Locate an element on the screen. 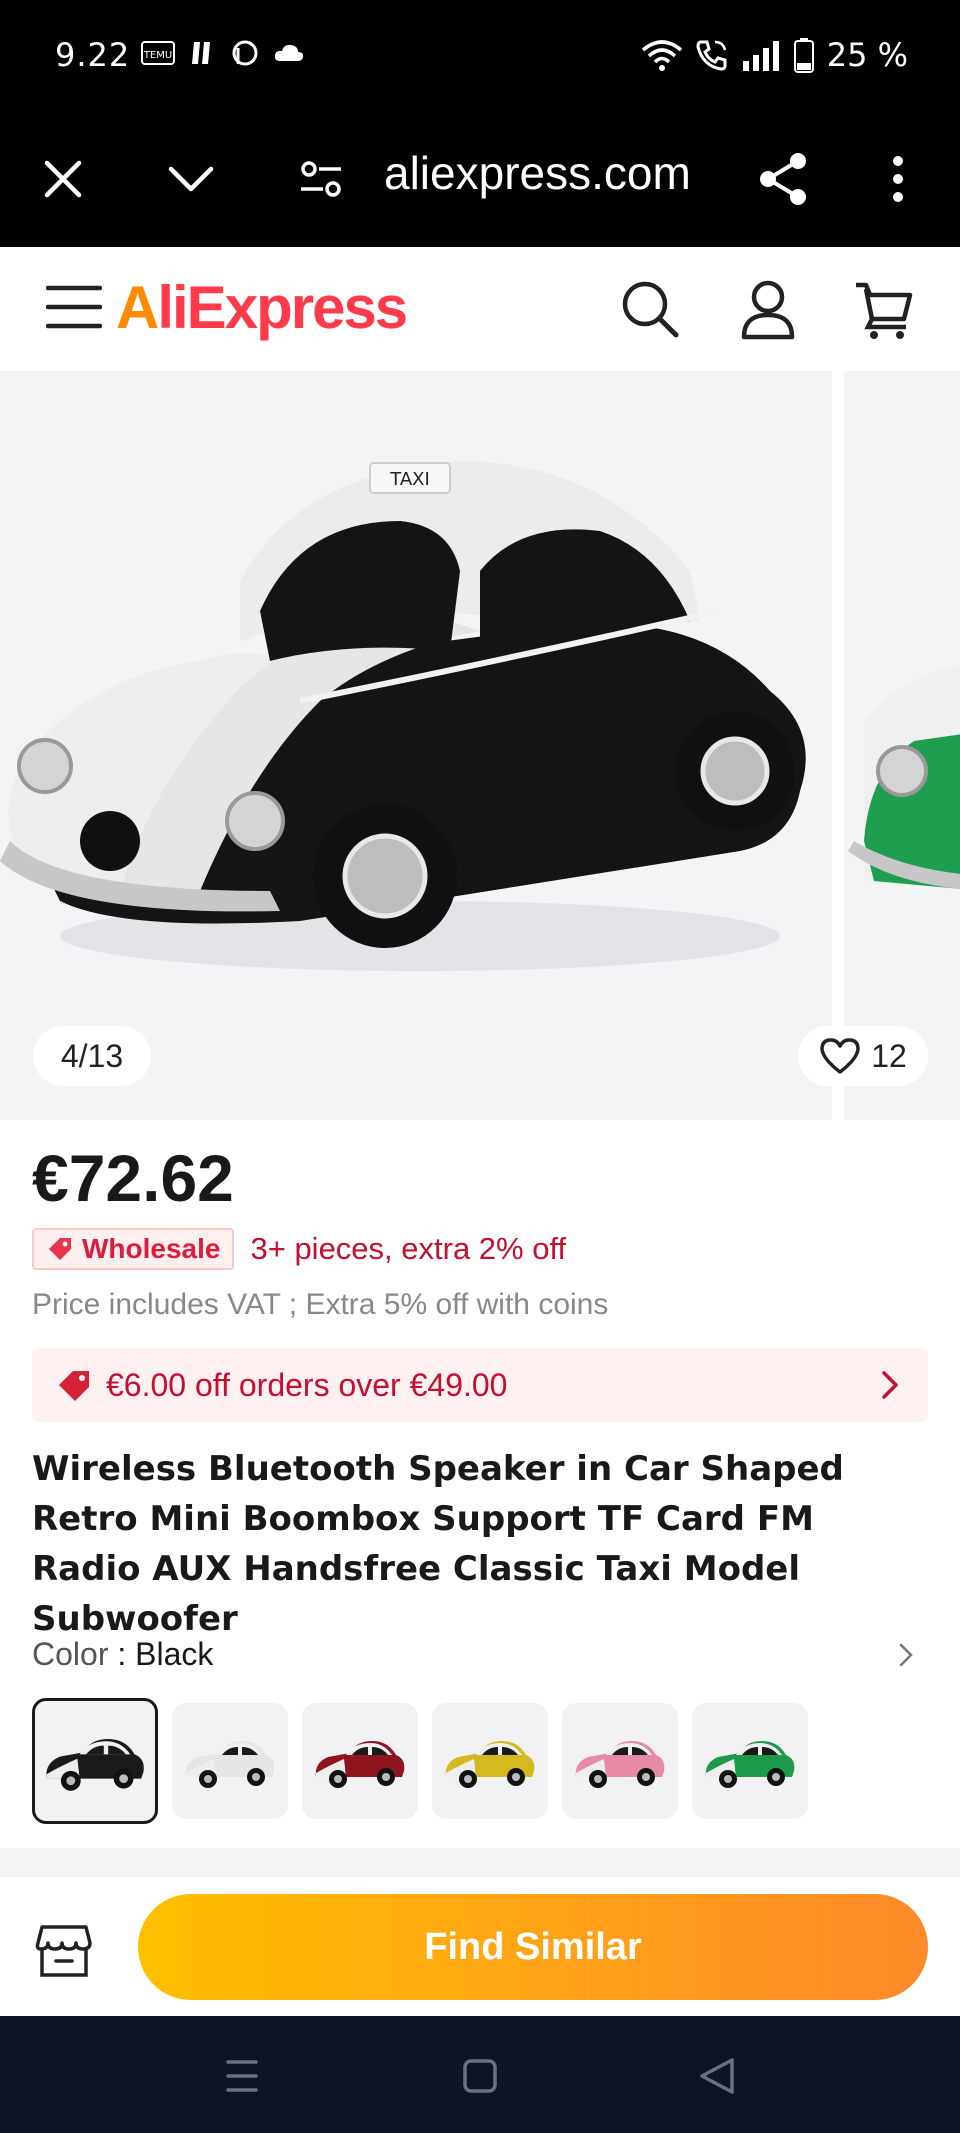 This screenshot has width=960, height=2133. image-pager: 4/13 is located at coordinates (92, 1056).